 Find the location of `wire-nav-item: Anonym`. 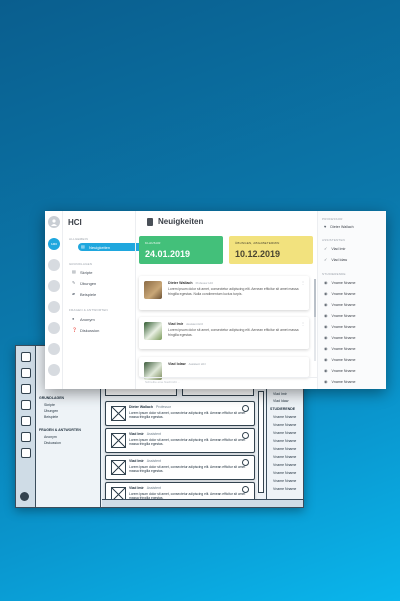

wire-nav-item: Anonym is located at coordinates (50, 437).